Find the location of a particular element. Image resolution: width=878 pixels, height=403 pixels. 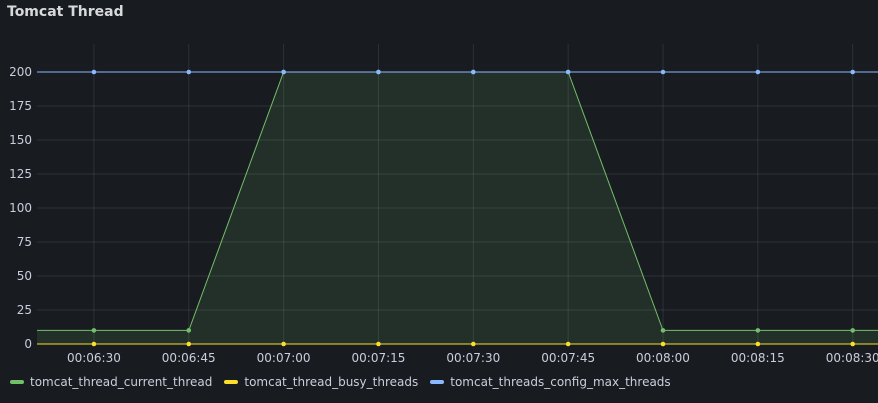

x-tick-label: 00:07:45 is located at coordinates (568, 358).